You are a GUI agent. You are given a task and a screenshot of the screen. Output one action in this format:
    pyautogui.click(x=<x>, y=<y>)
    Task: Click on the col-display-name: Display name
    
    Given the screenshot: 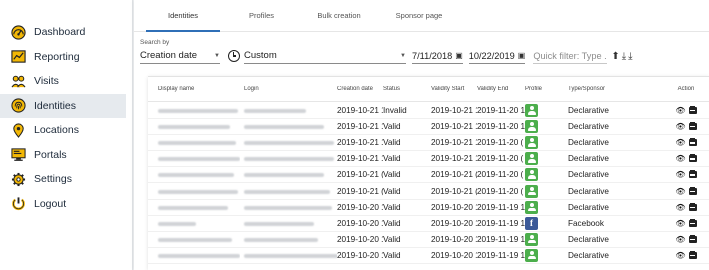 What is the action you would take?
    pyautogui.click(x=194, y=89)
    